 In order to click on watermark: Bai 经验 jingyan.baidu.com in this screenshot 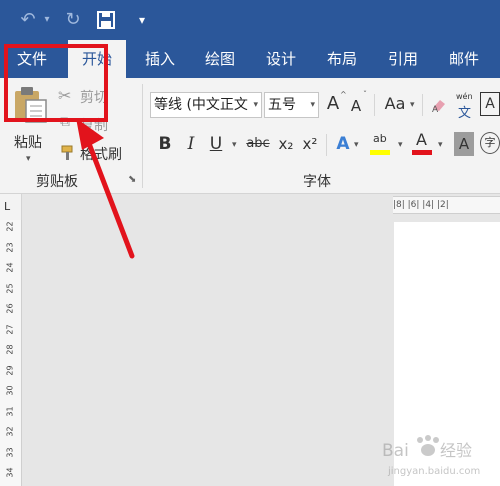, I will do `click(439, 456)`.